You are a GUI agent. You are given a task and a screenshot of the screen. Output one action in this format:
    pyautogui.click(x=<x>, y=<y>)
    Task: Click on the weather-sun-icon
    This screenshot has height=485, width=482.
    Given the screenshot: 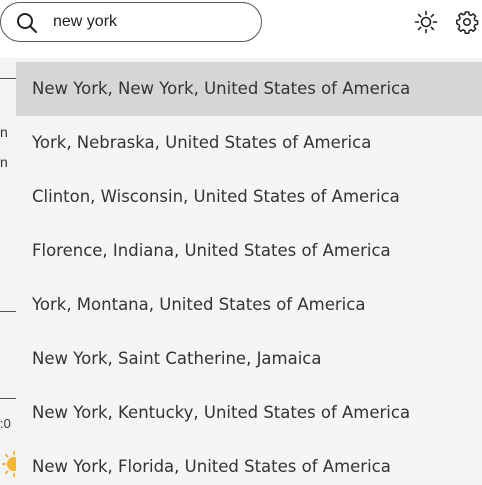 What is the action you would take?
    pyautogui.click(x=9, y=464)
    